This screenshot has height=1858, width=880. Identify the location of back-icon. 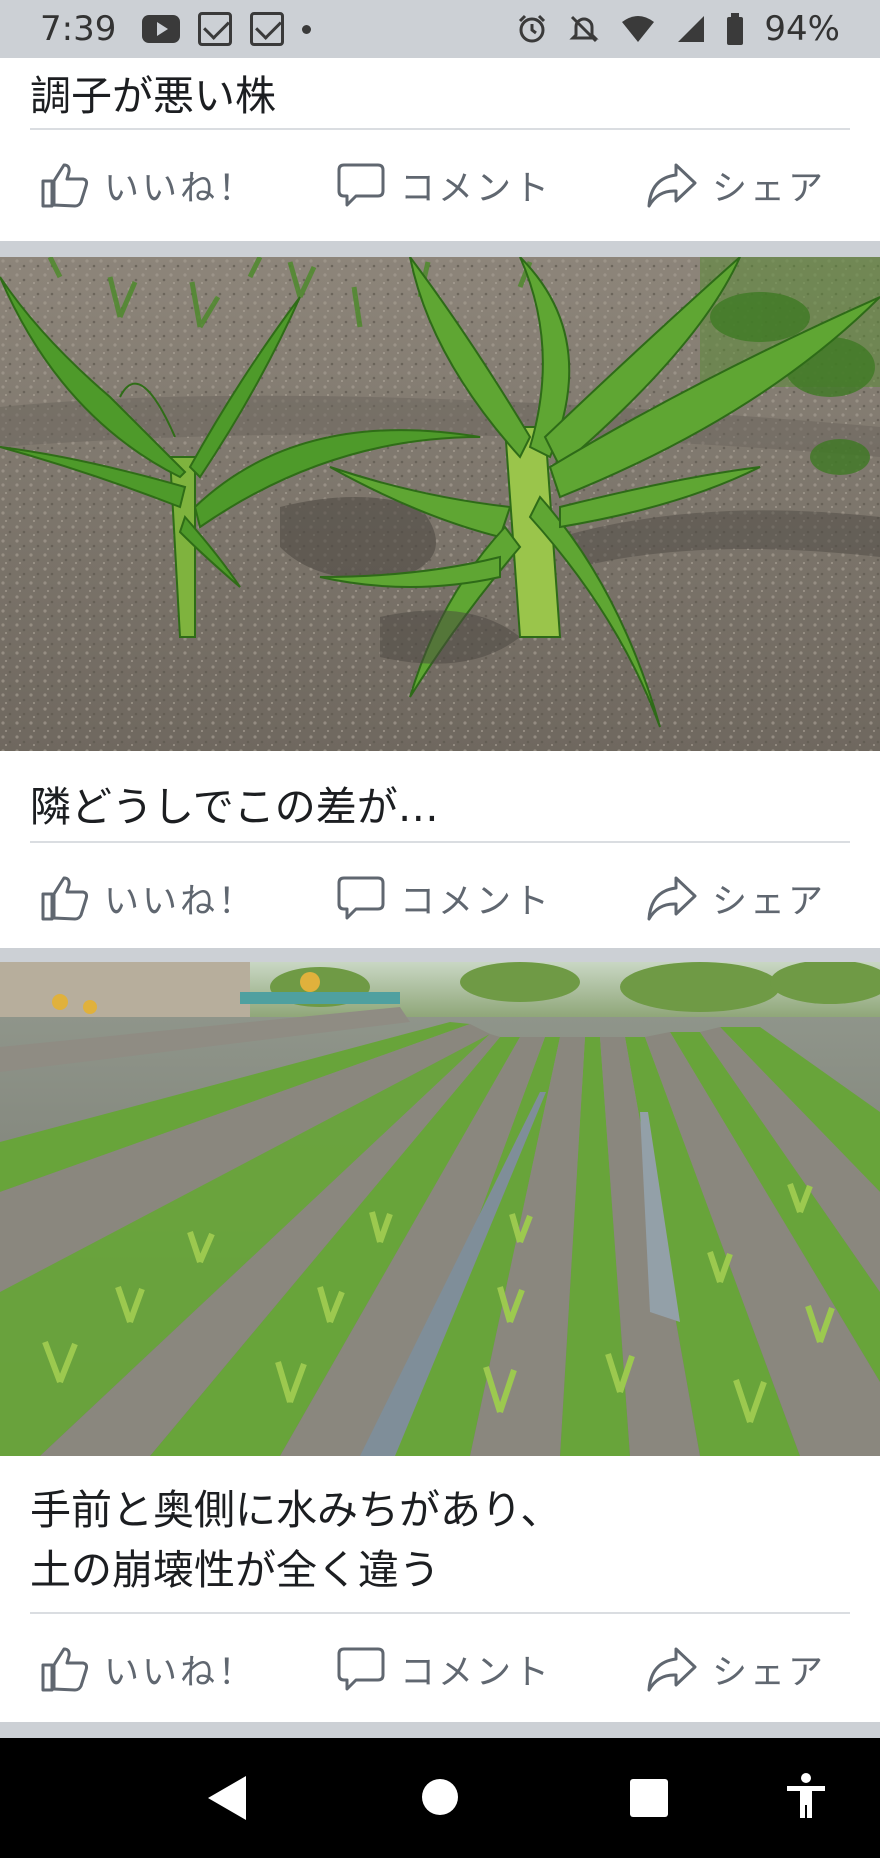
(227, 1798).